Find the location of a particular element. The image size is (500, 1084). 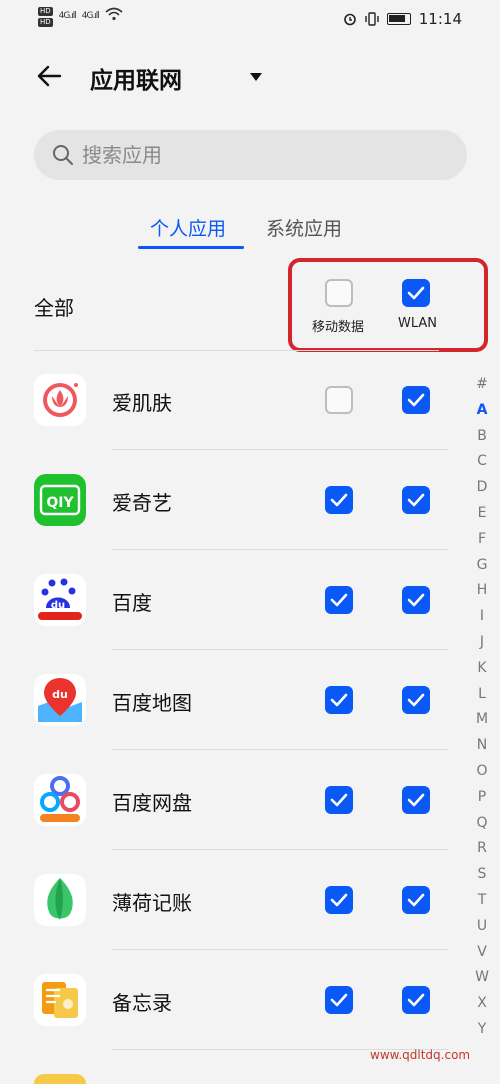

search-bar is located at coordinates (250, 155).